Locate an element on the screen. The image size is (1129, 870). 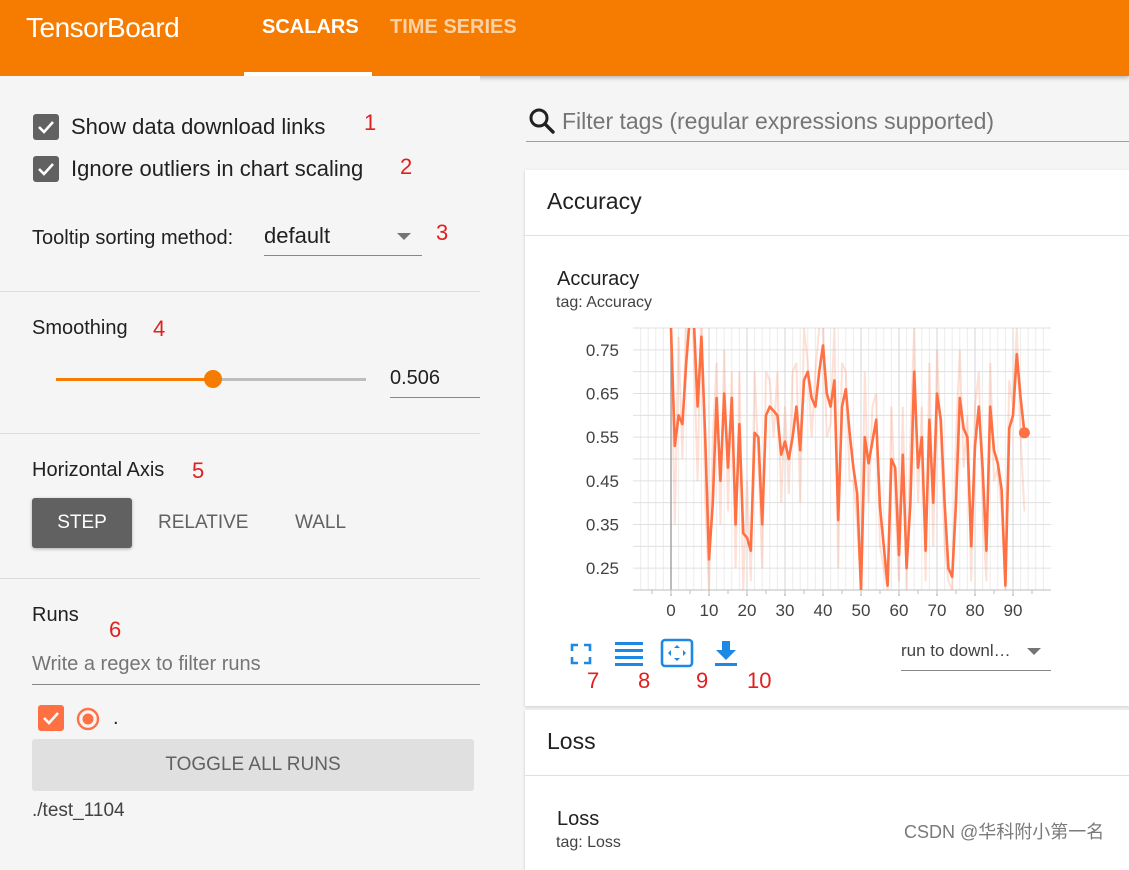
ignore-outliers-checkbox is located at coordinates (46, 169).